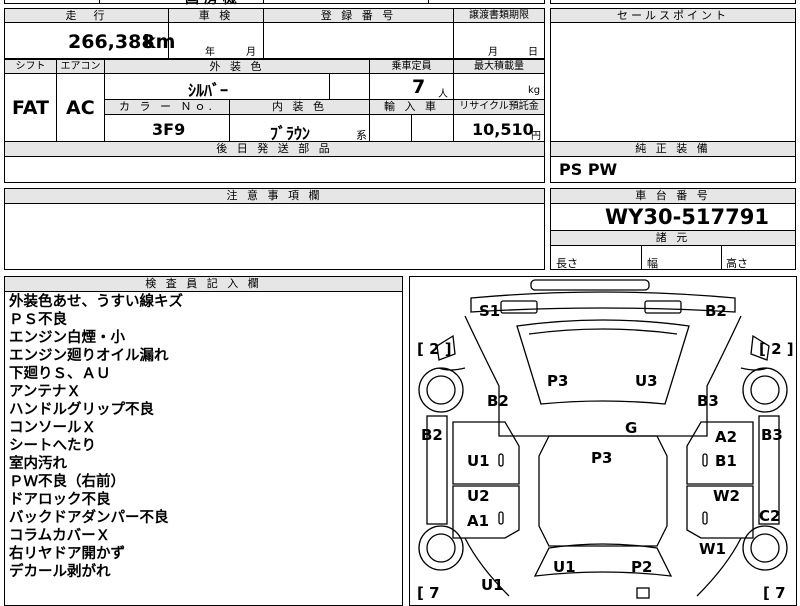 Image resolution: width=800 pixels, height=606 pixels. I want to click on inspector-remark: エンジン廻りオイル漏れ, so click(89, 356).